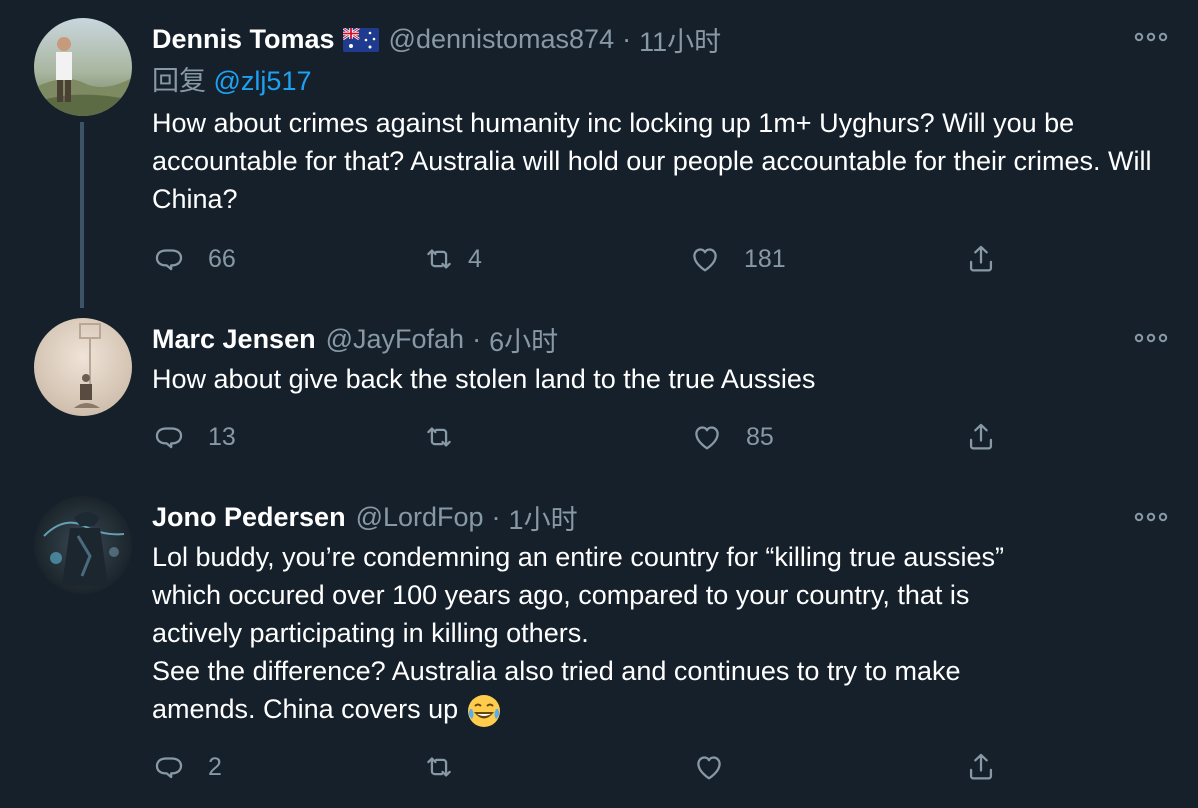 This screenshot has width=1198, height=808. What do you see at coordinates (502, 39) in the screenshot?
I see `author-handle: @dennistomas874` at bounding box center [502, 39].